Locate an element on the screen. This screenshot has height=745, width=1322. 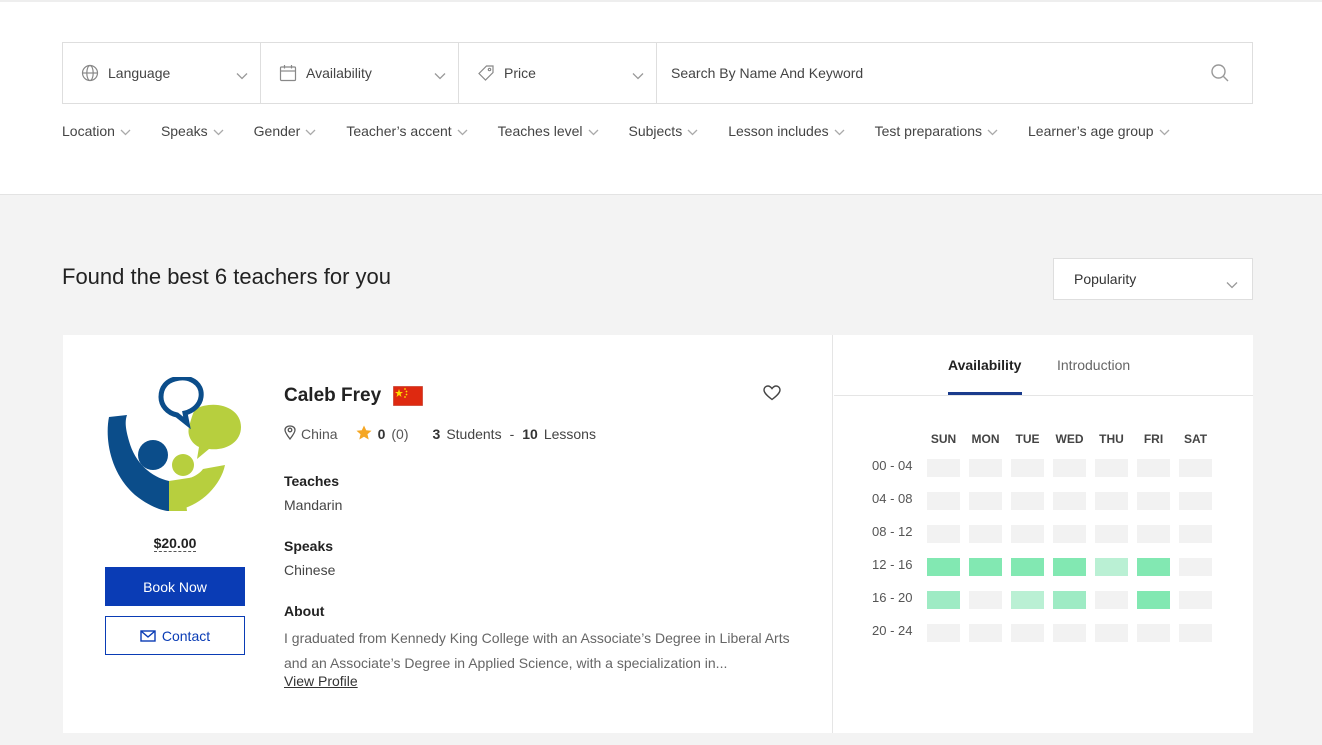
day-header-thu: THU is located at coordinates (1111, 439).